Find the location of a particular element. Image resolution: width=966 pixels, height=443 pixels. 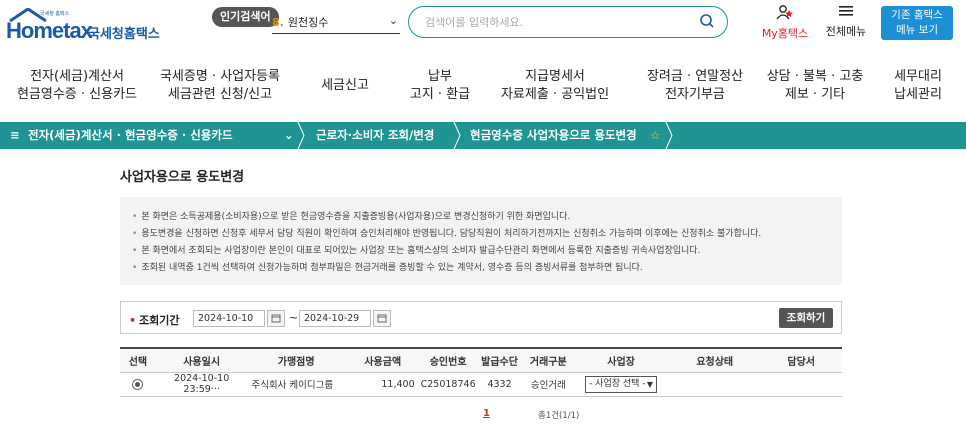

gnb-item-e-invoice: 전자(세금)계산서 현금영수증 · 신용카드 is located at coordinates (77, 86).